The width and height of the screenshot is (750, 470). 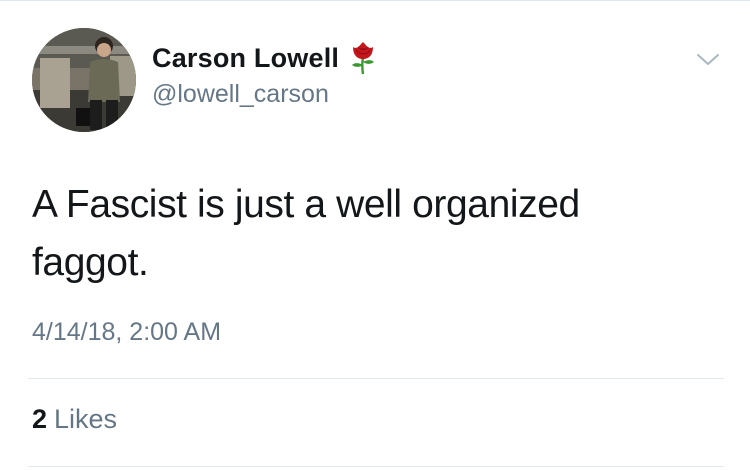 I want to click on chevron-down-icon, so click(x=708, y=60).